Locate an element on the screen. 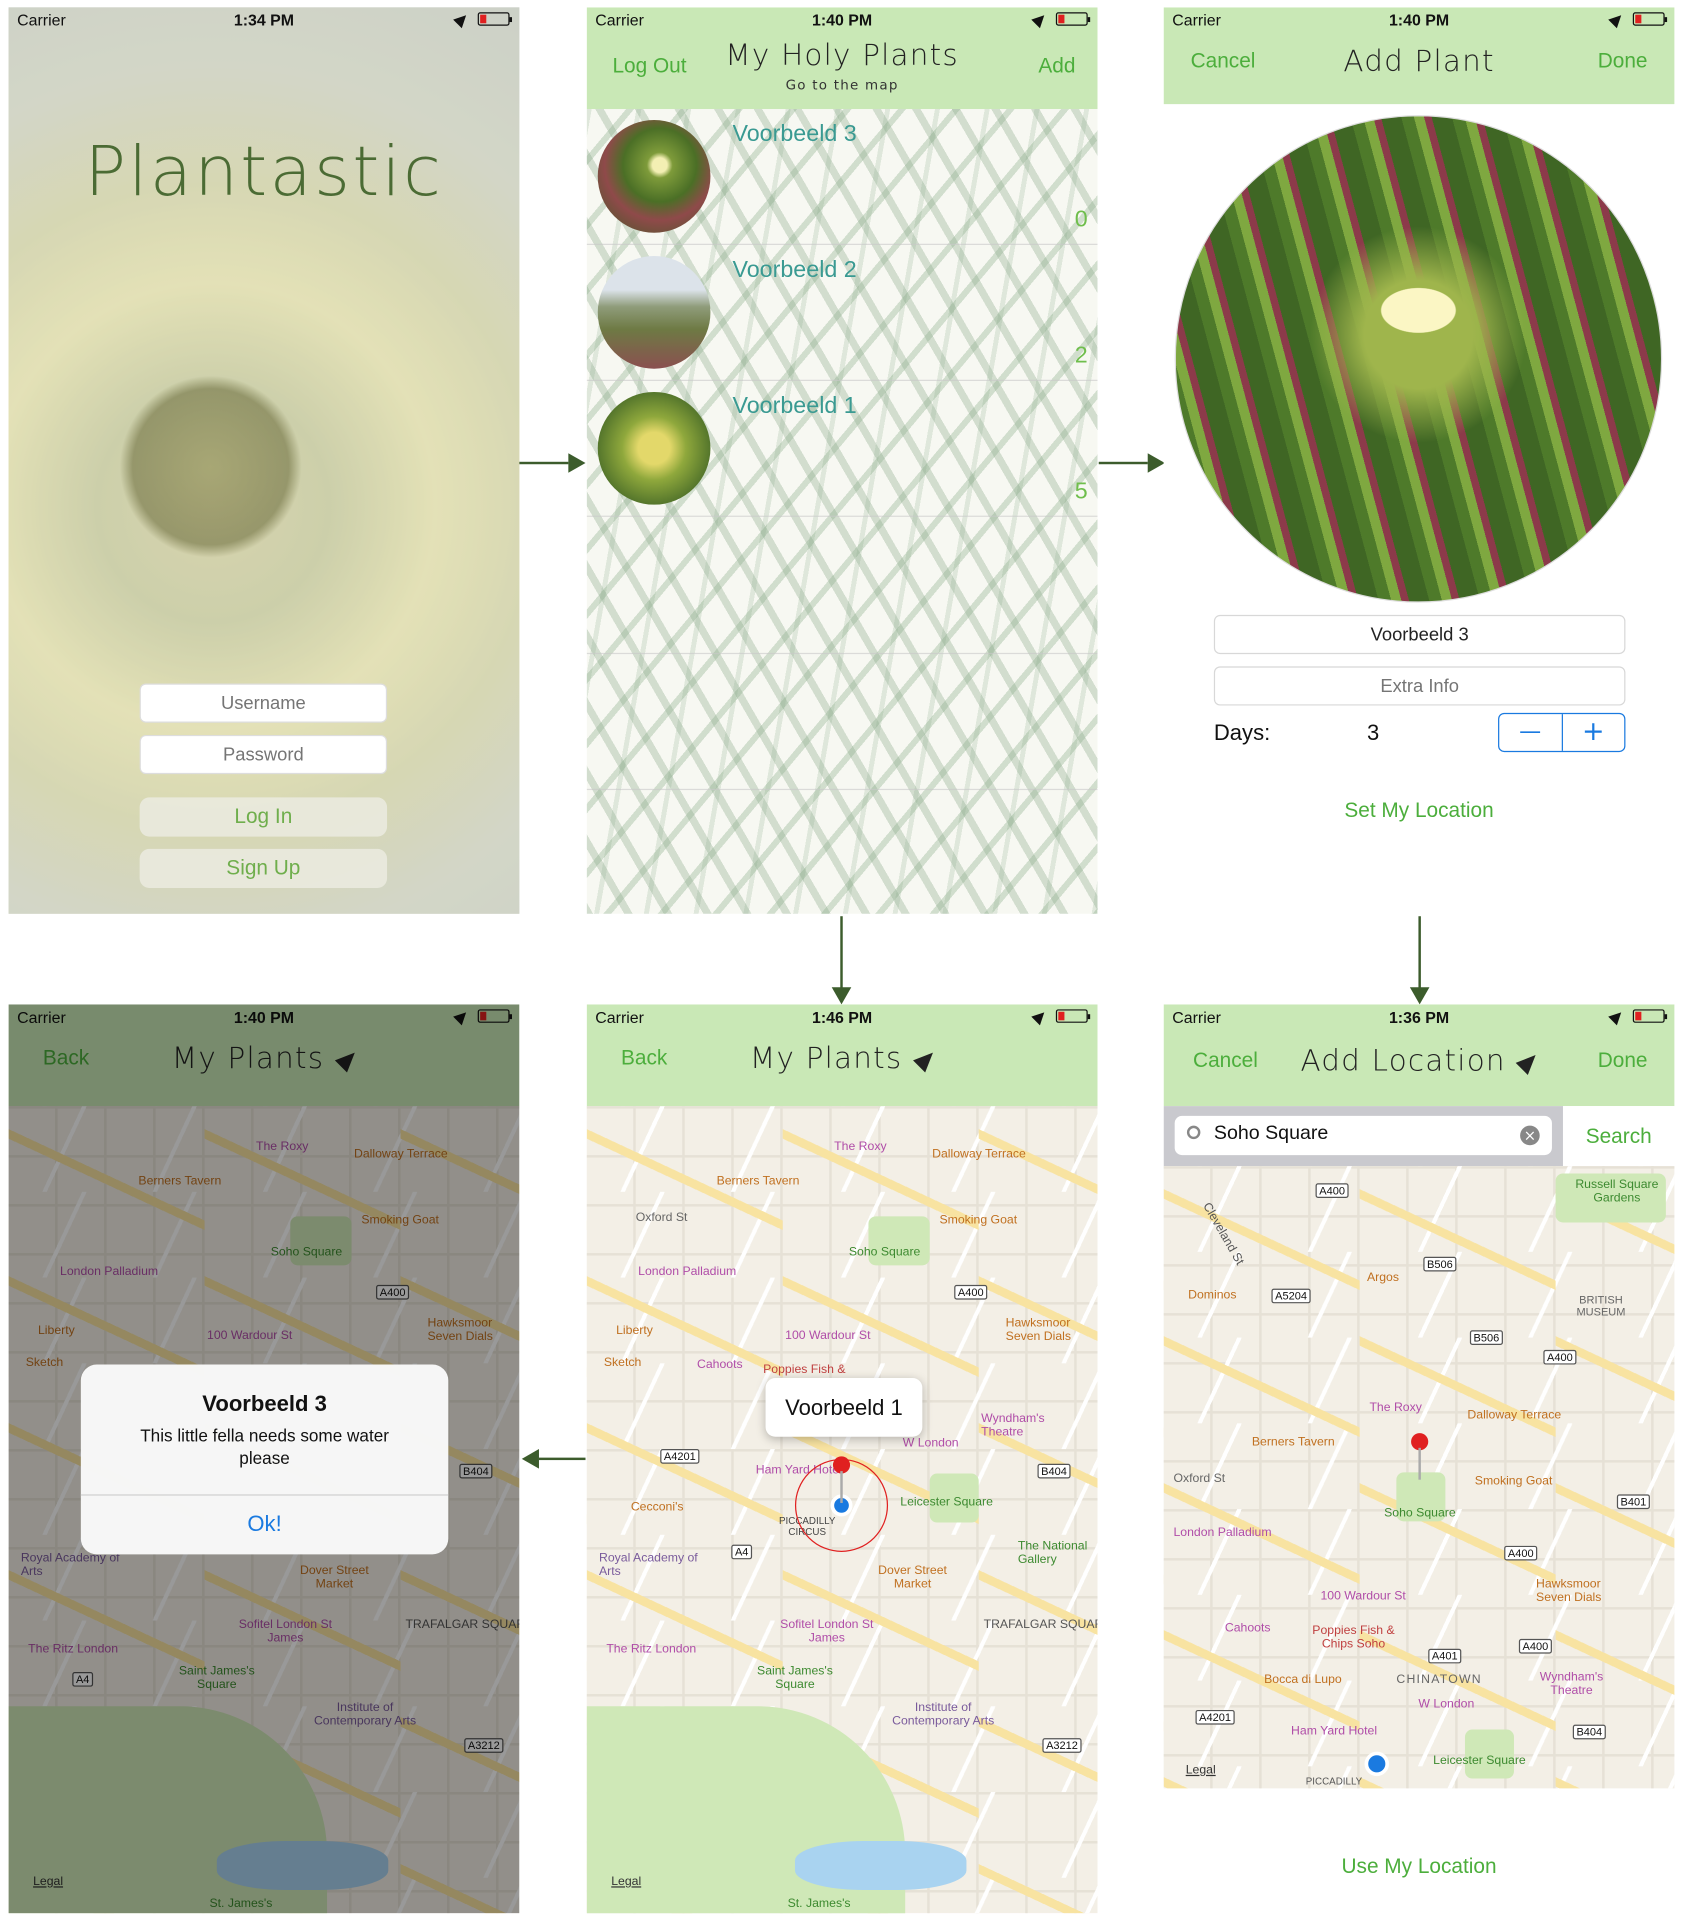 The height and width of the screenshot is (1920, 1688). days-stepper: — + is located at coordinates (1562, 732).